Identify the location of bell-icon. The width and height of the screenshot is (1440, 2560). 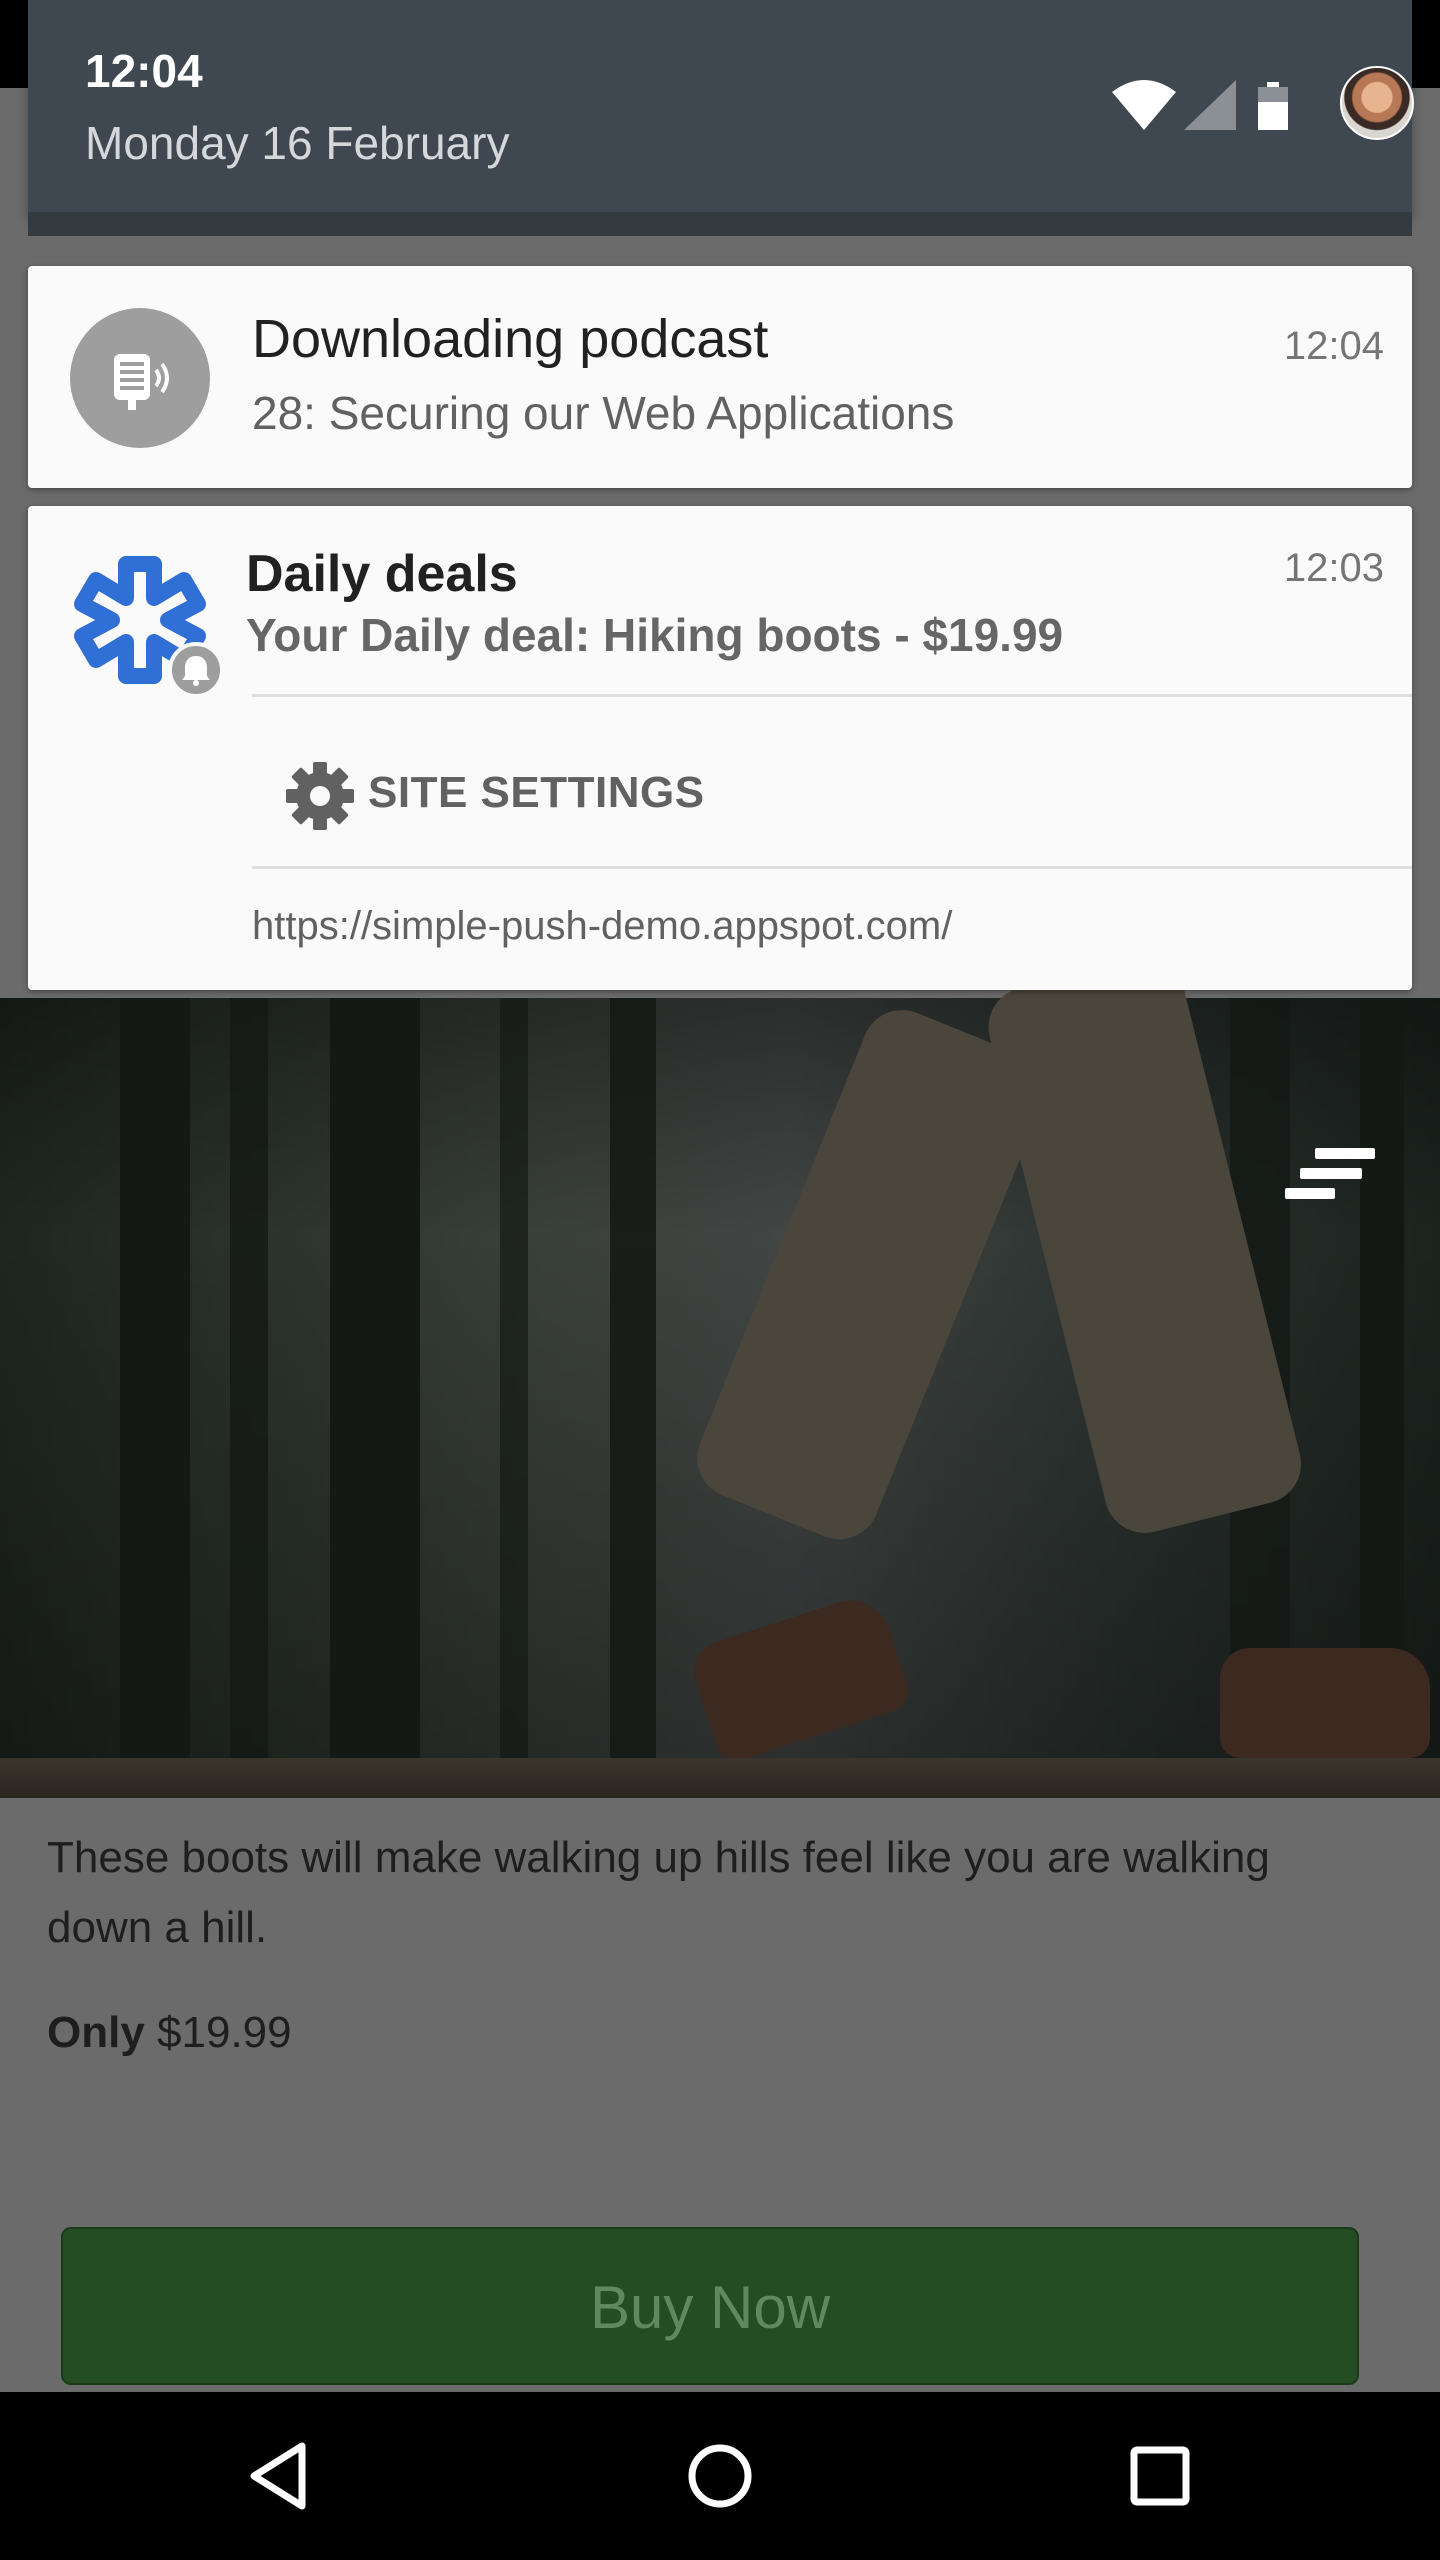
(196, 670).